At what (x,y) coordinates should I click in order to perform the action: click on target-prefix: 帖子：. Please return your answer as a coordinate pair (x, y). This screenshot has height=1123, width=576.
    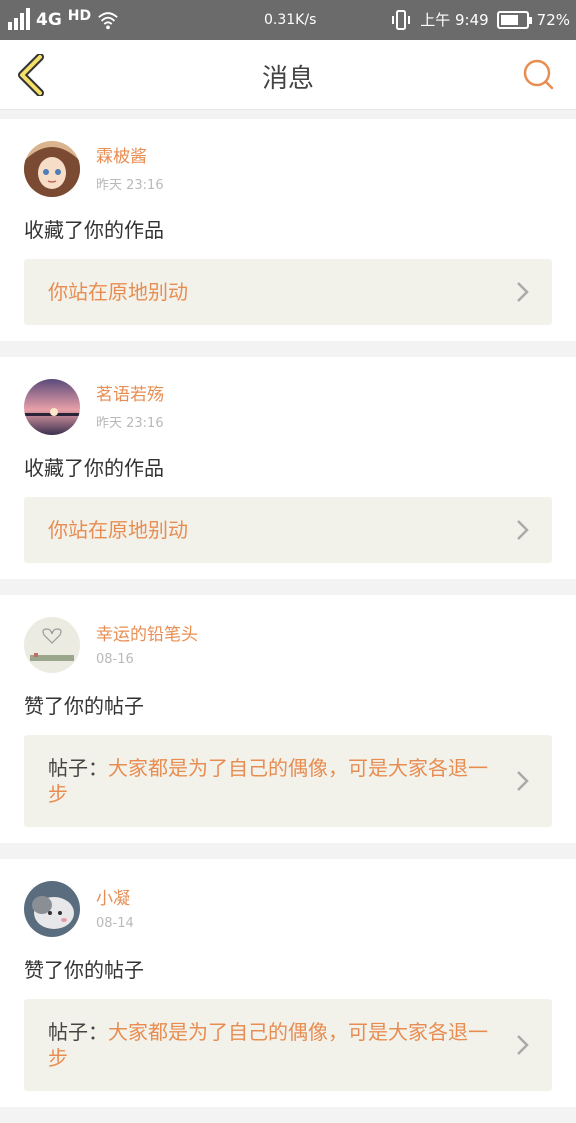
    Looking at the image, I should click on (78, 768).